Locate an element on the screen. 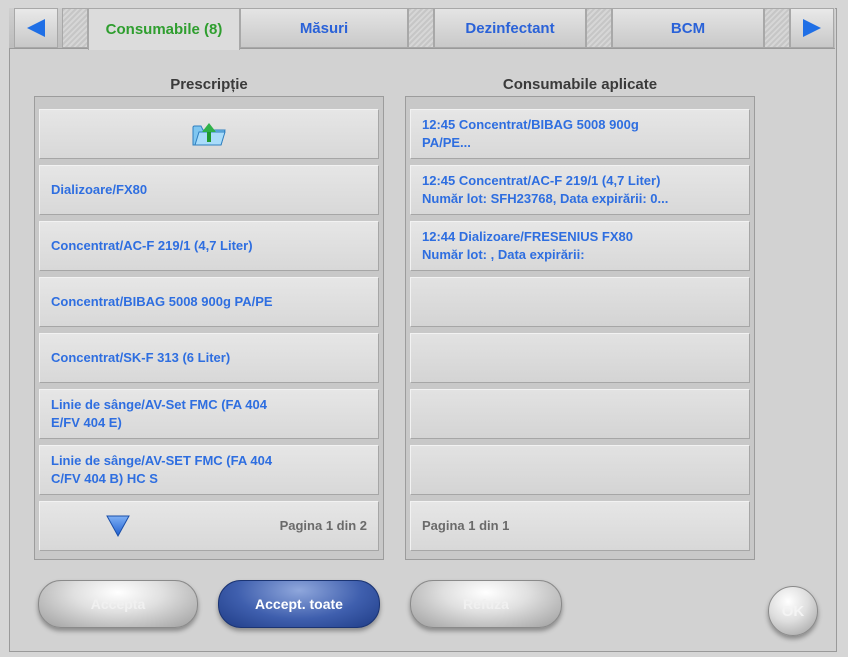 The width and height of the screenshot is (848, 657). triangle-down-icon is located at coordinates (118, 526).